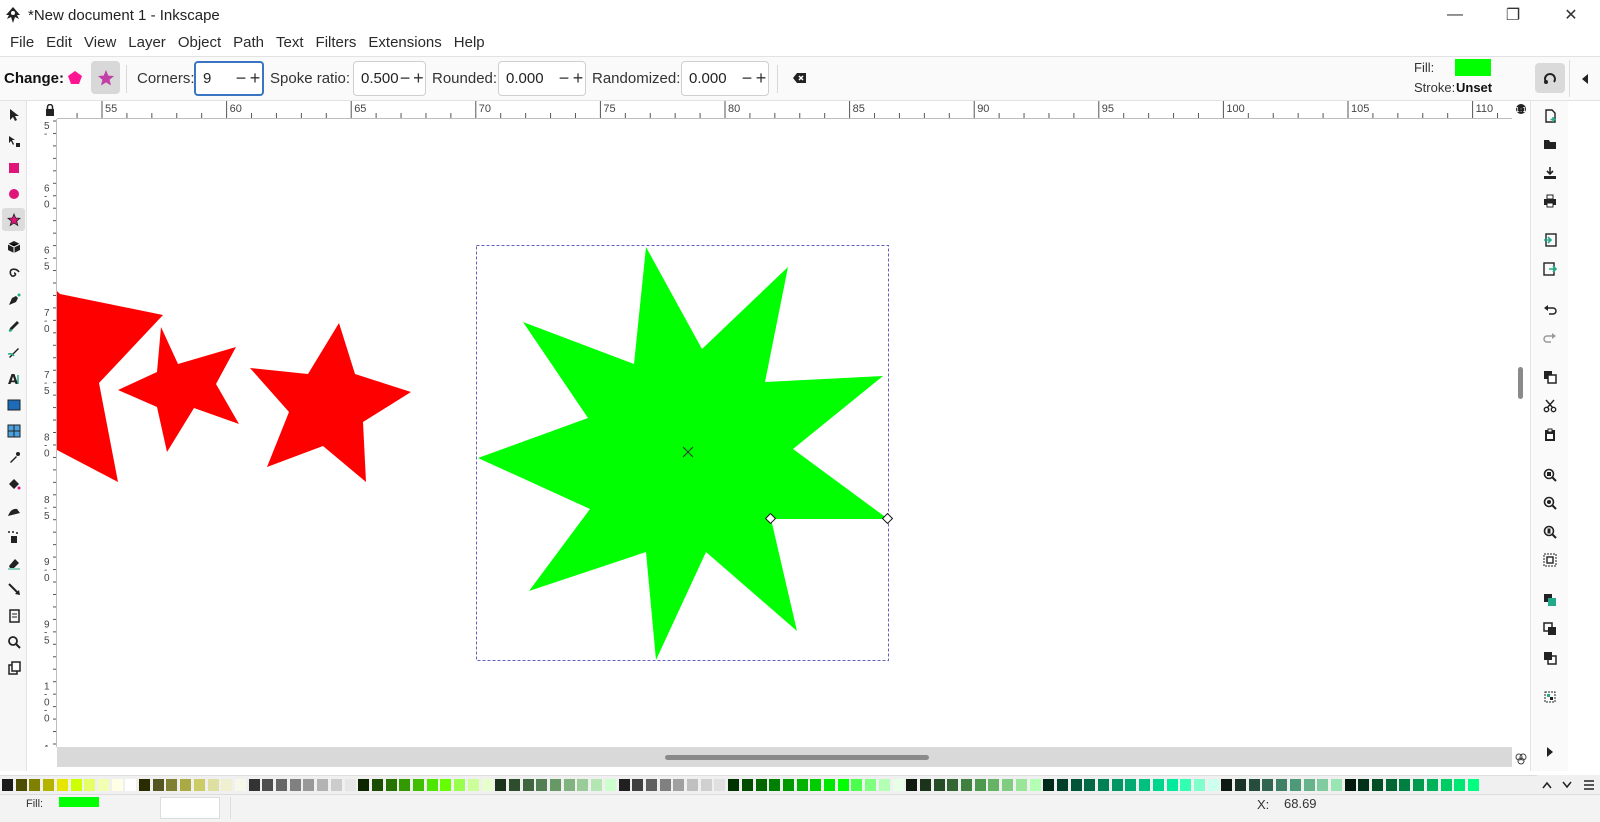  What do you see at coordinates (1455, 15) in the screenshot?
I see `minimize-button: —` at bounding box center [1455, 15].